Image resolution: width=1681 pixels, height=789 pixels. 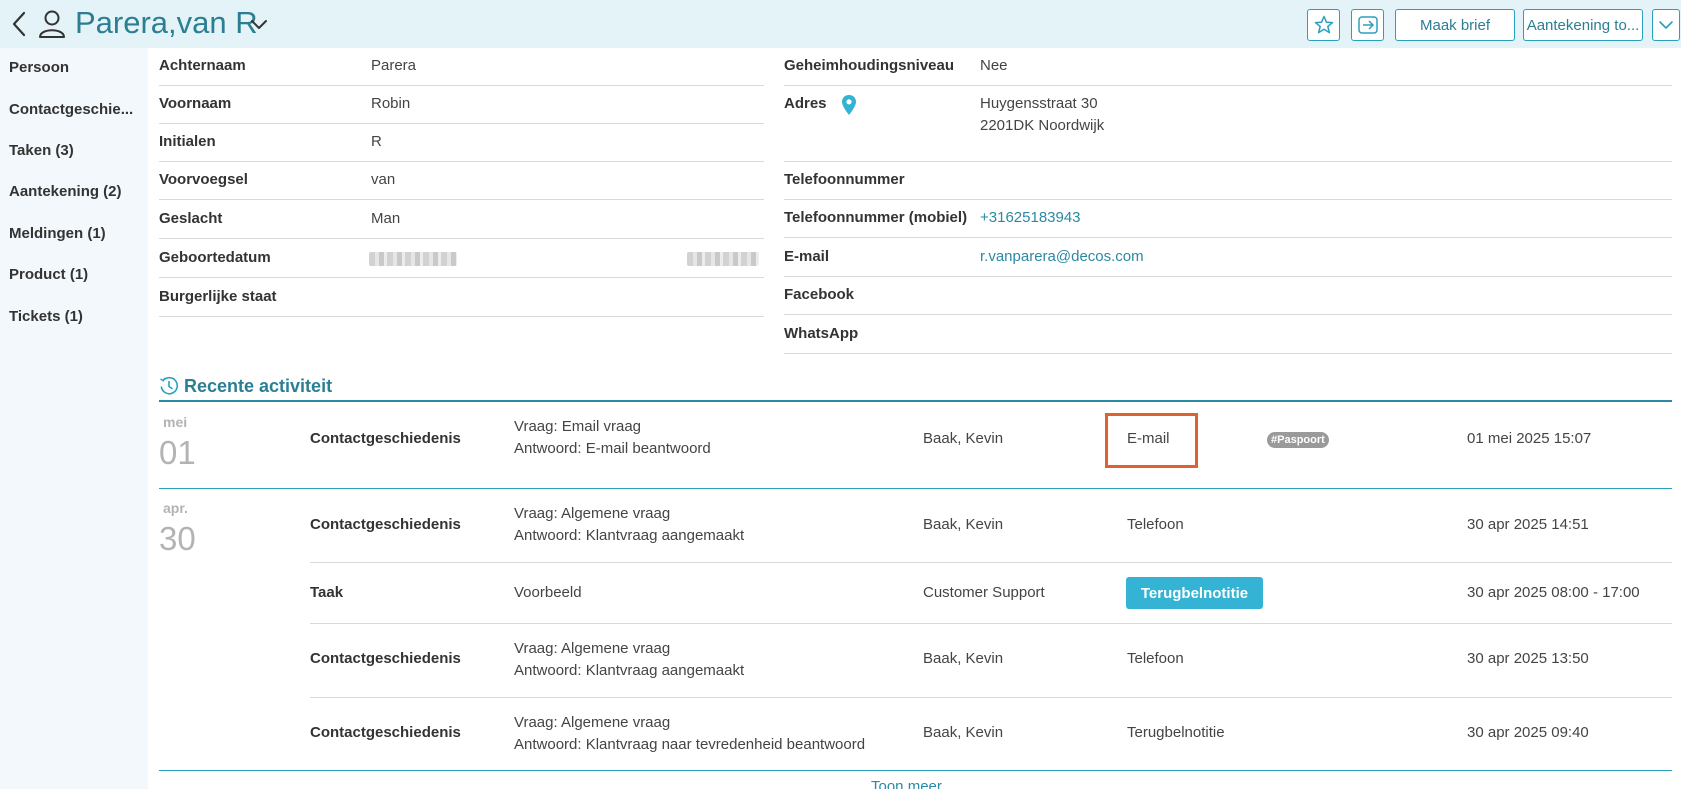 What do you see at coordinates (175, 508) in the screenshot?
I see `date-month: apr.` at bounding box center [175, 508].